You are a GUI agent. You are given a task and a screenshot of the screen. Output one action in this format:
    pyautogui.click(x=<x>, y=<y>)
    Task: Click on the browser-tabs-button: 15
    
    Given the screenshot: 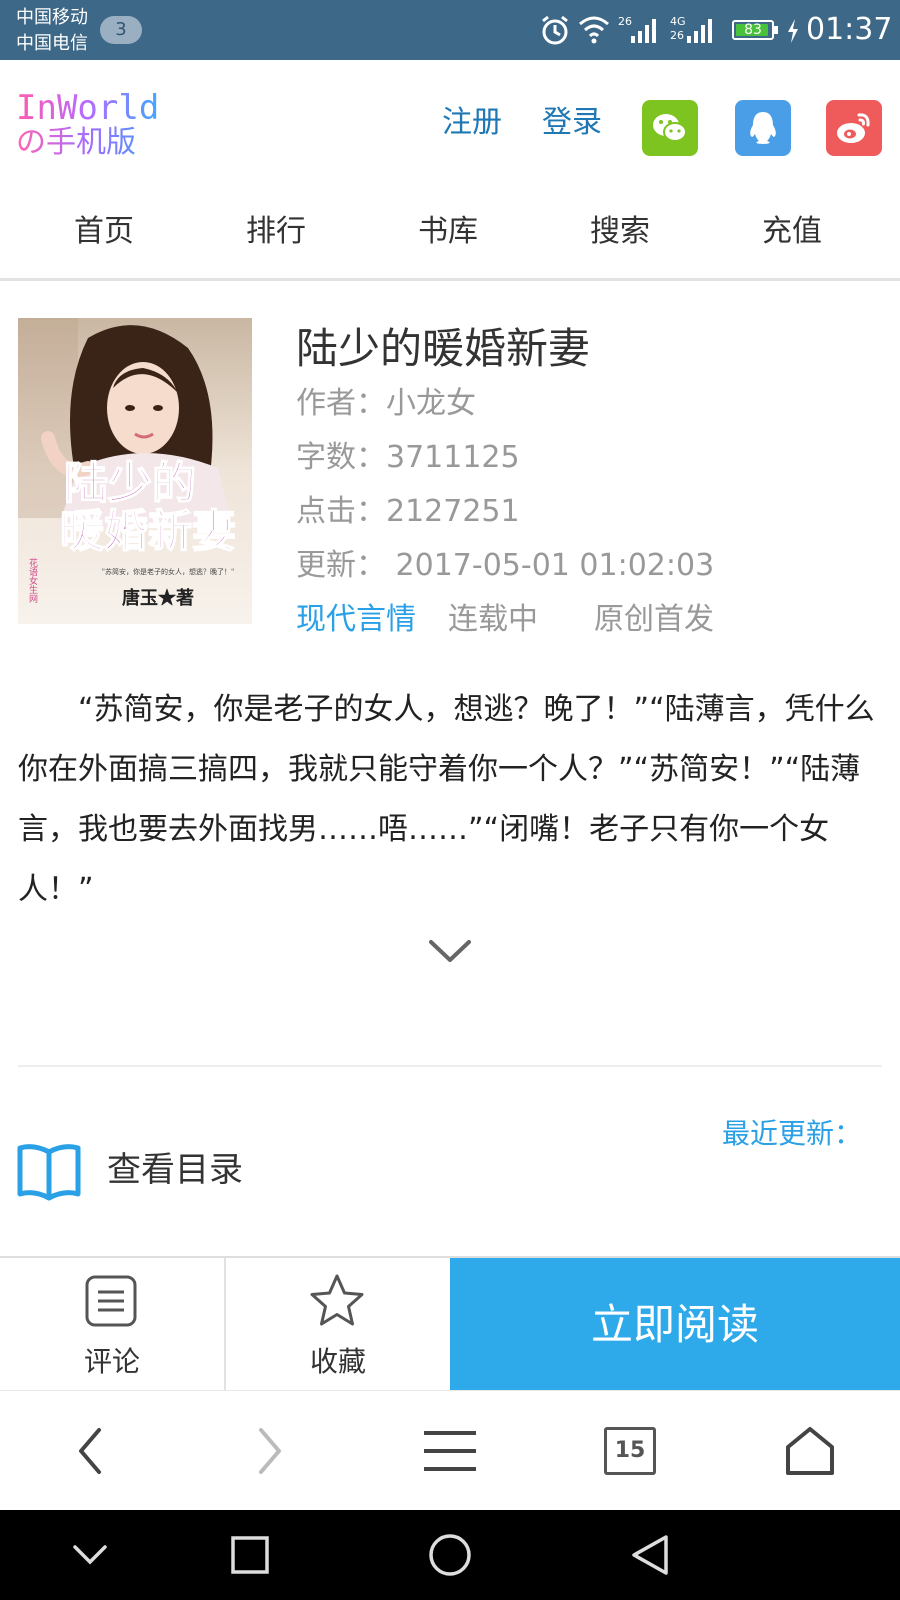 What is the action you would take?
    pyautogui.click(x=630, y=1451)
    